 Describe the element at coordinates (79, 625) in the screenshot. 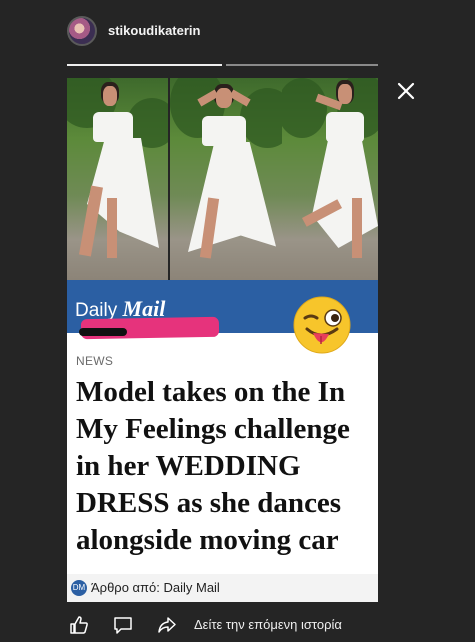

I see `thumbs-up-icon` at that location.